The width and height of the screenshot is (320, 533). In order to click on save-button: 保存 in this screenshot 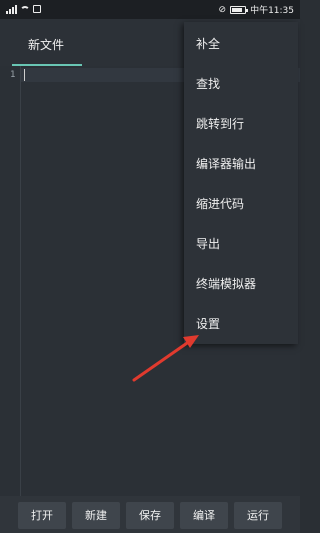, I will do `click(150, 515)`.